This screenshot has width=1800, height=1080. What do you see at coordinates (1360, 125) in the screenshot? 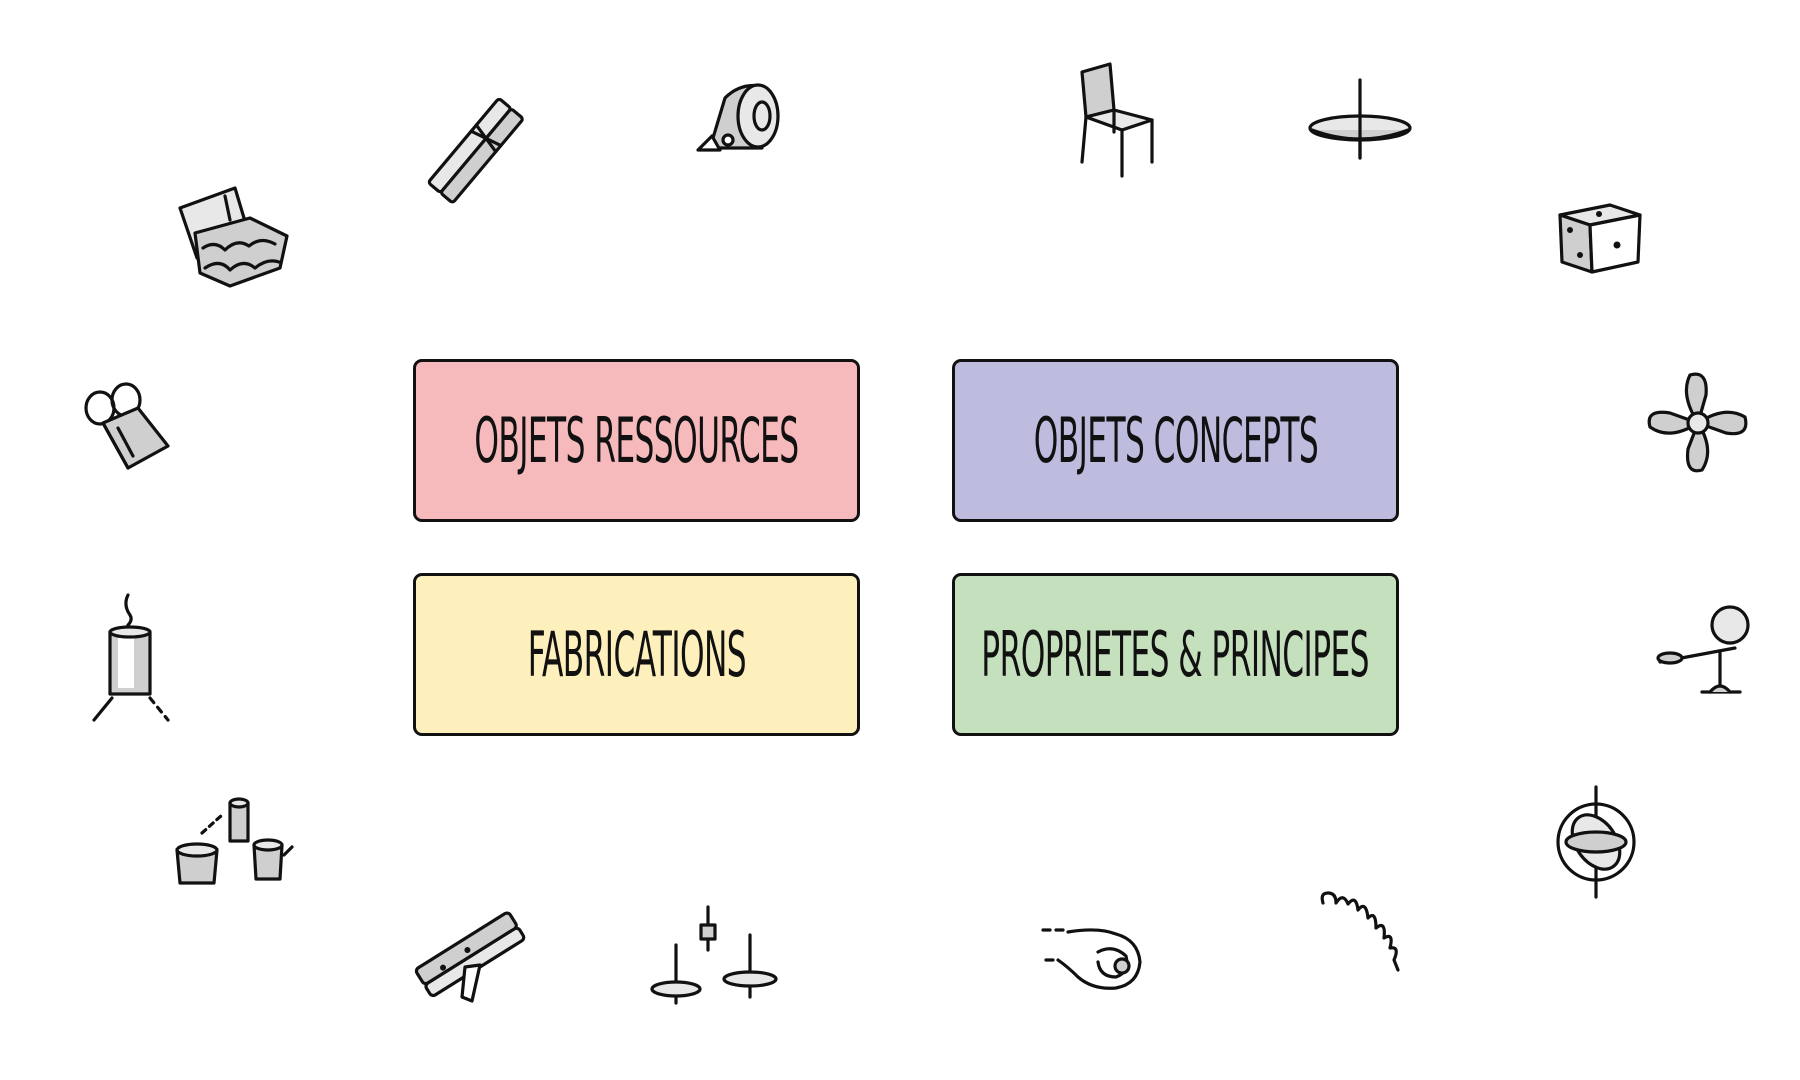
I see `spinning-top-disc-icon` at bounding box center [1360, 125].